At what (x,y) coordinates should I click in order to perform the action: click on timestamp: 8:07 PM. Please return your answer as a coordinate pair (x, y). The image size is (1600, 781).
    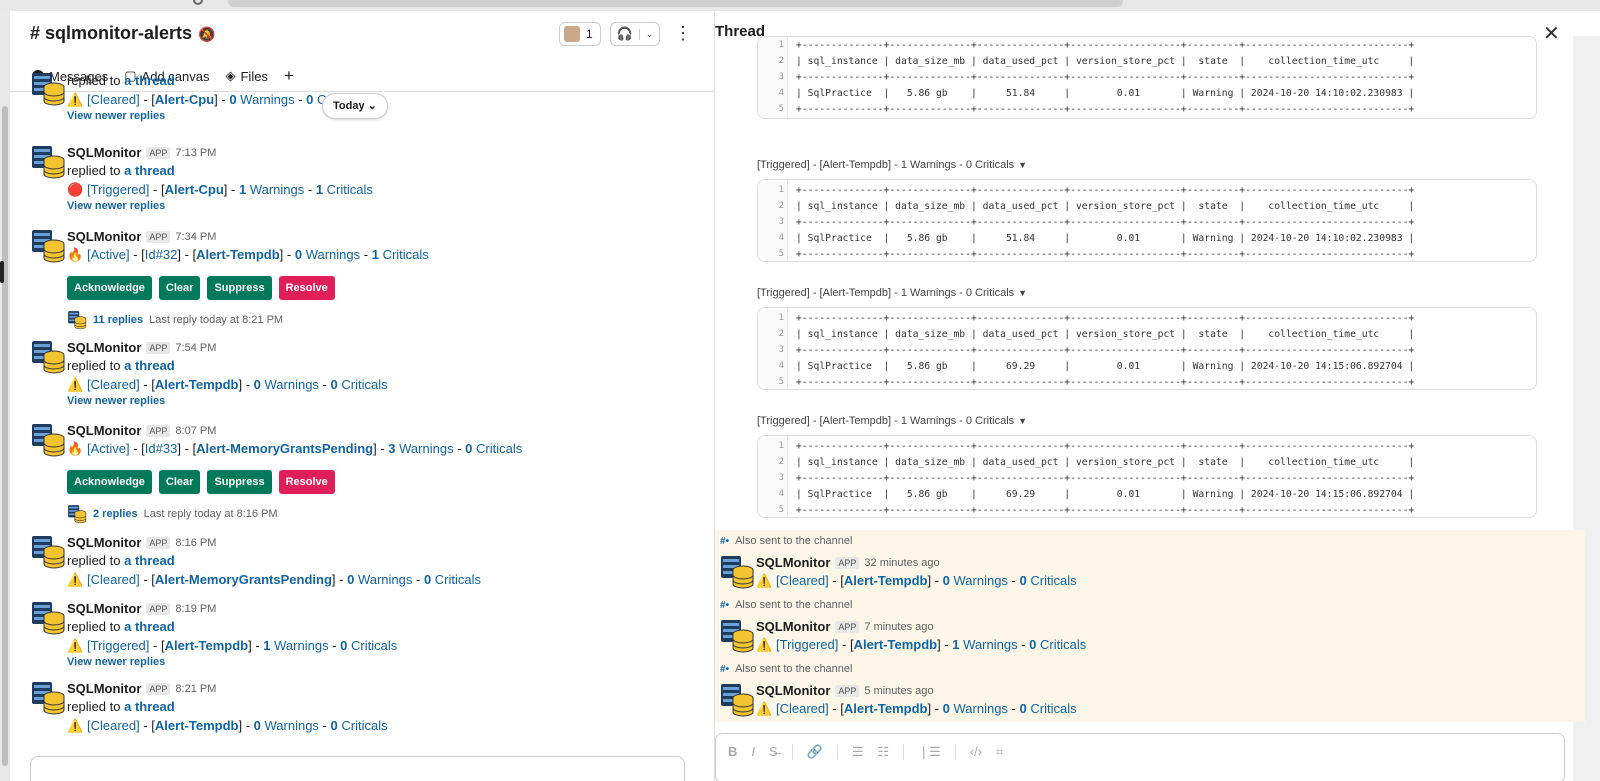
    Looking at the image, I should click on (195, 431).